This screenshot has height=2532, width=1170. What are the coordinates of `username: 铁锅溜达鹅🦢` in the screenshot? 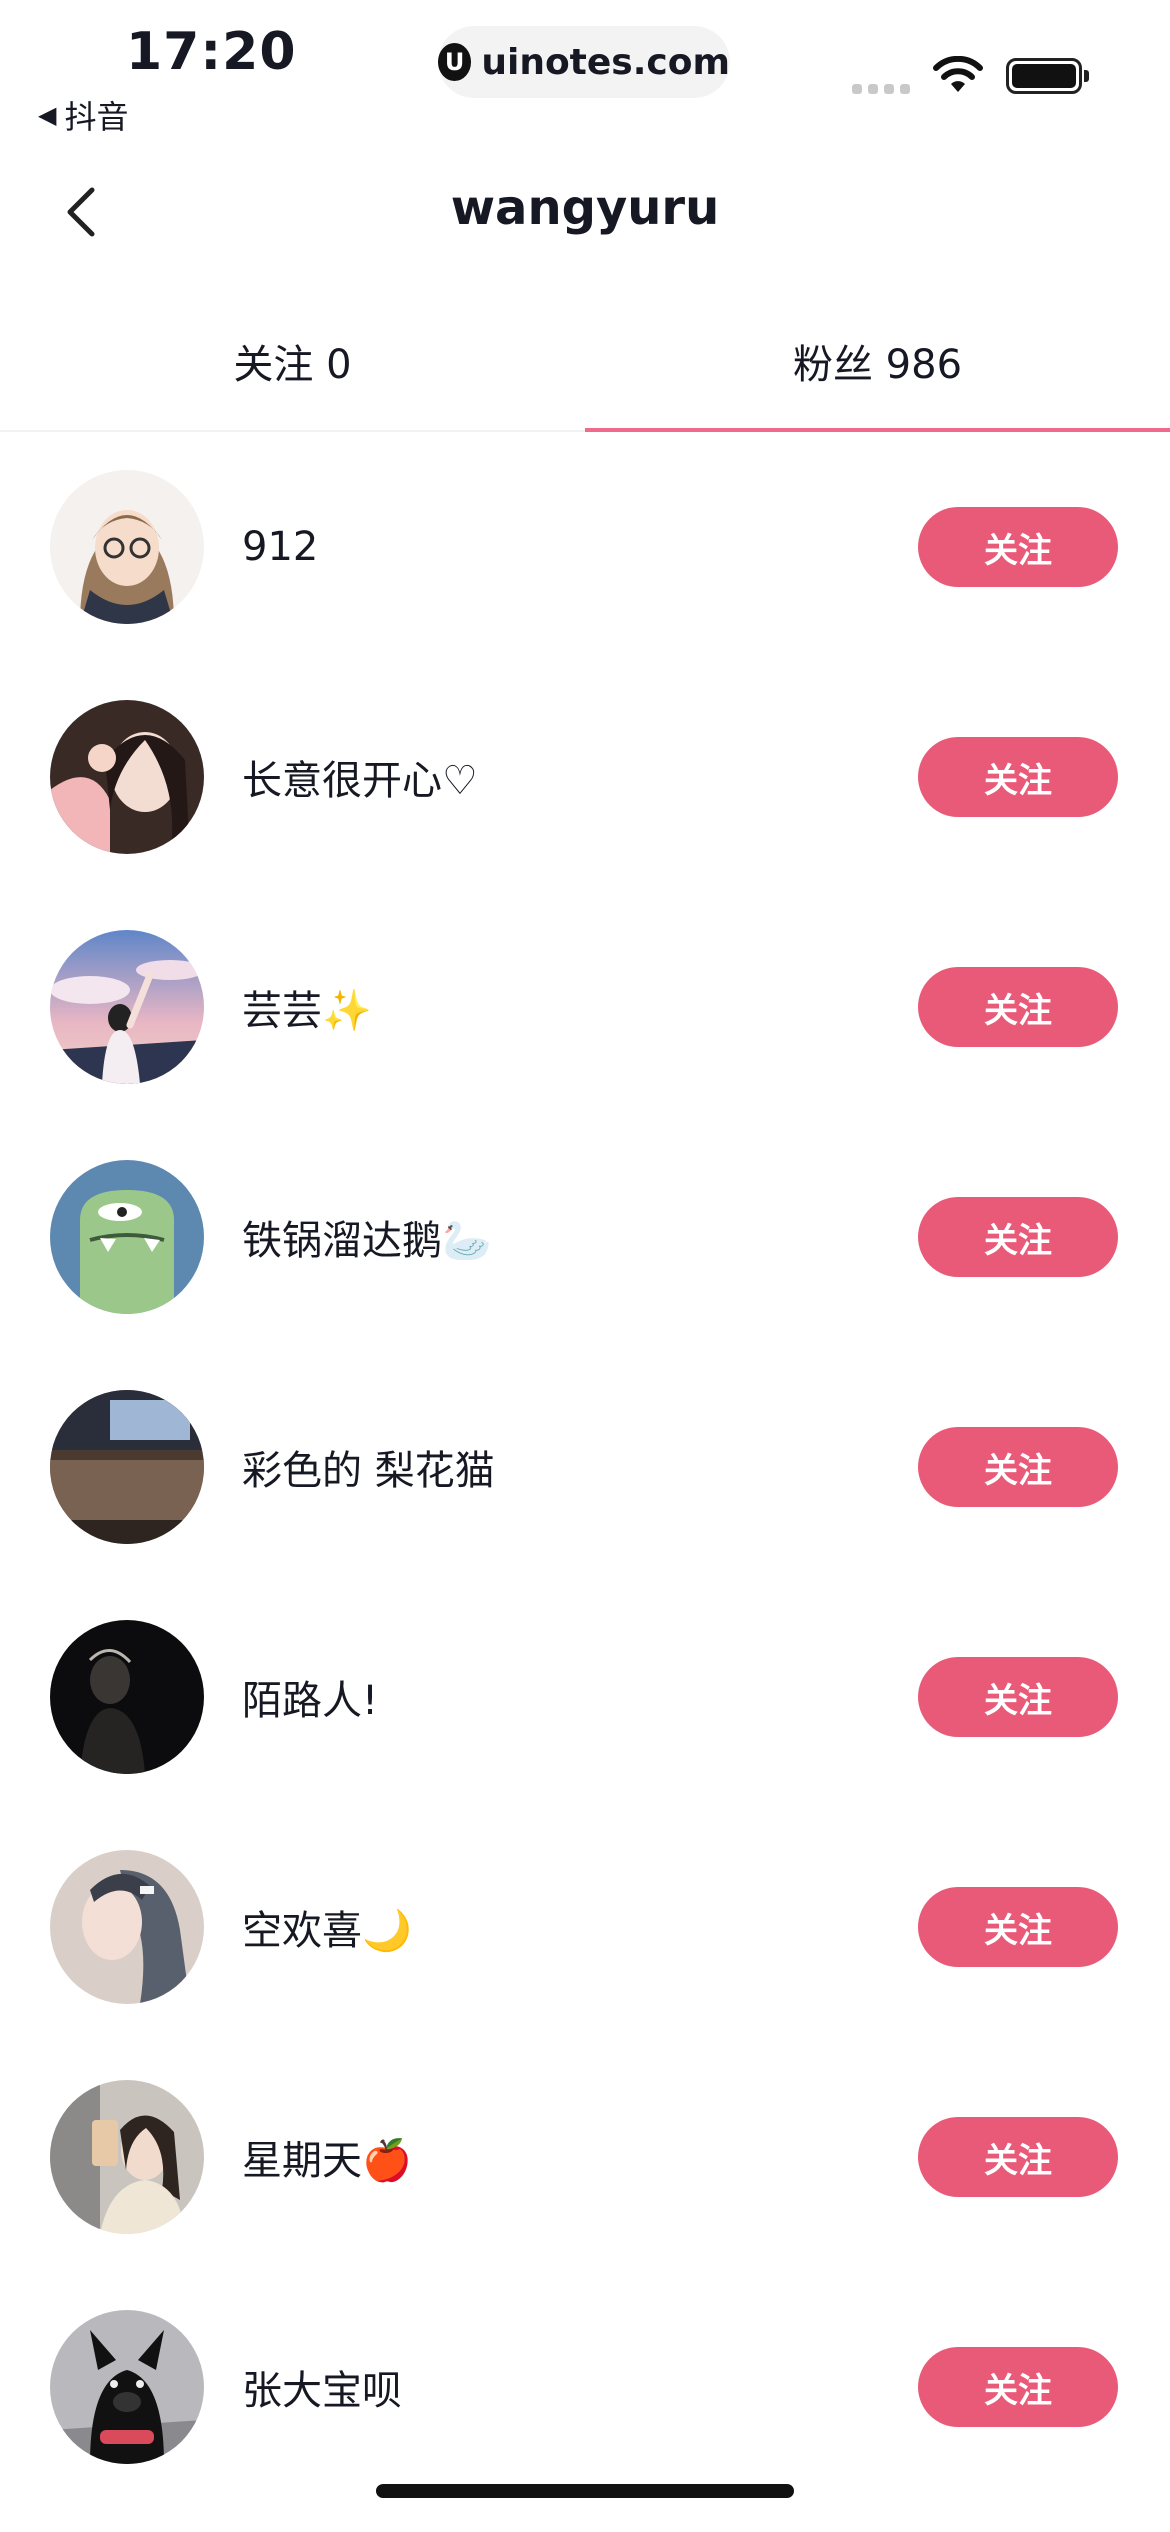 It's located at (367, 1241).